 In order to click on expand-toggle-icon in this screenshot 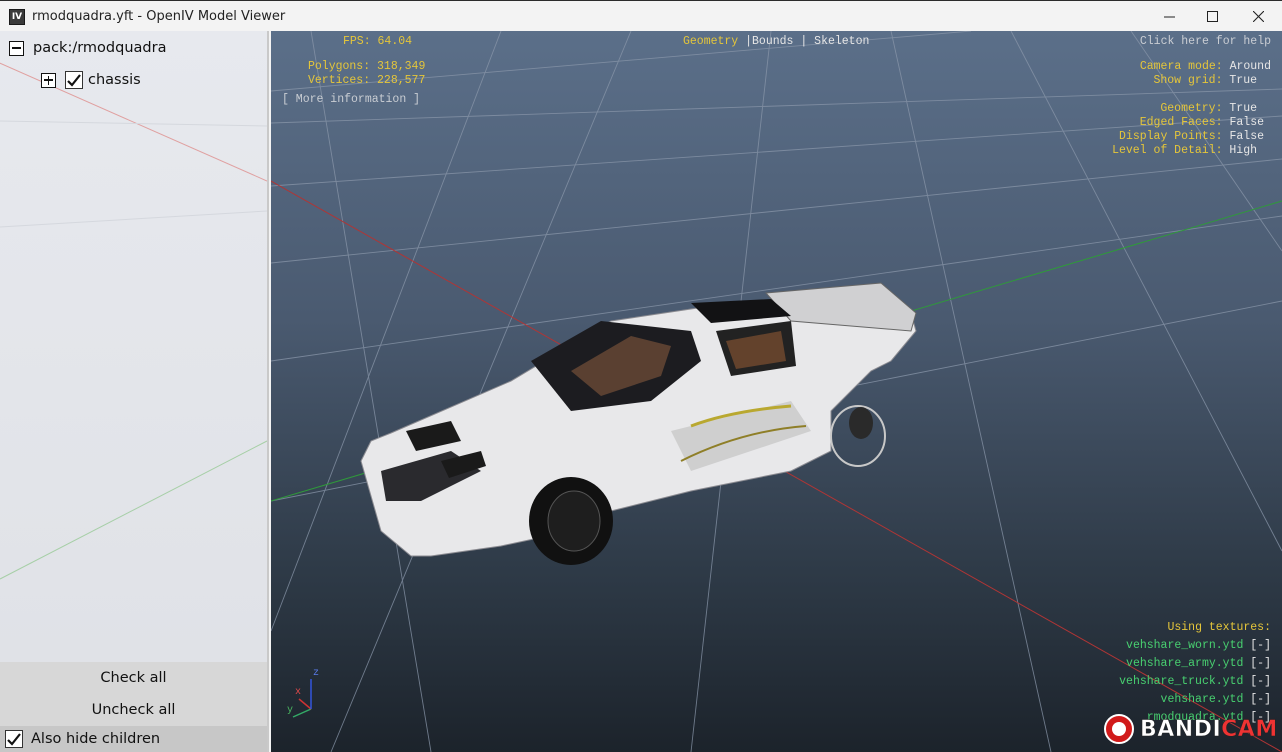, I will do `click(48, 80)`.